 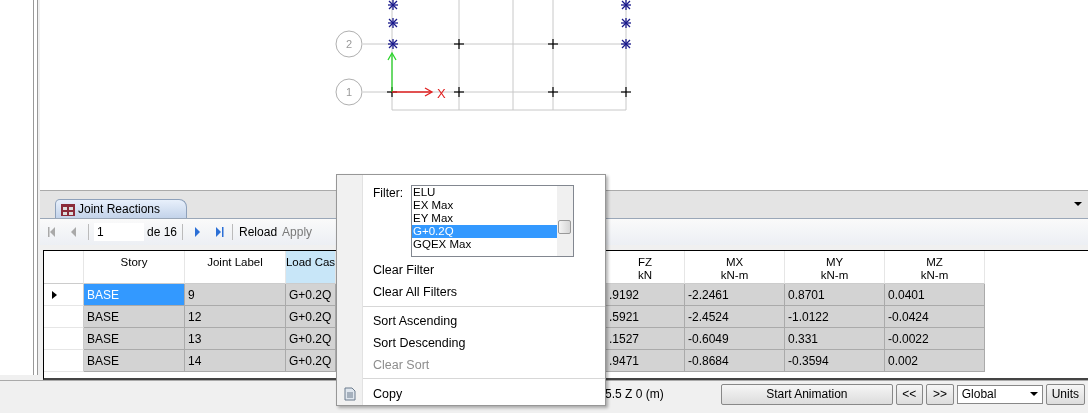 I want to click on menu-item: Sort Ascending, so click(x=489, y=321).